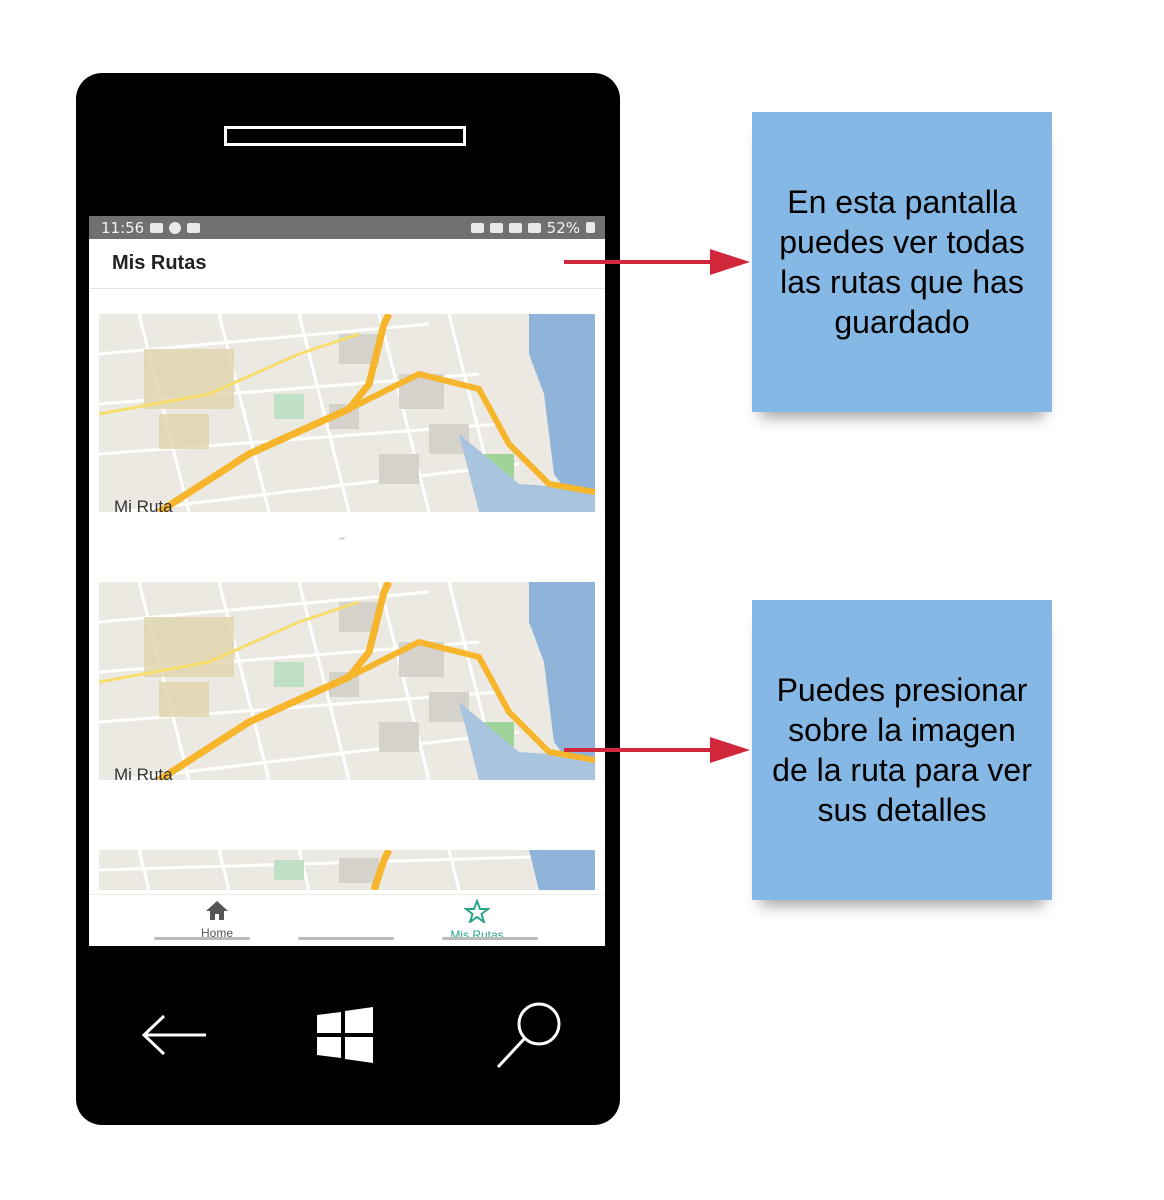 The width and height of the screenshot is (1164, 1200). I want to click on alarm-icon, so click(477, 227).